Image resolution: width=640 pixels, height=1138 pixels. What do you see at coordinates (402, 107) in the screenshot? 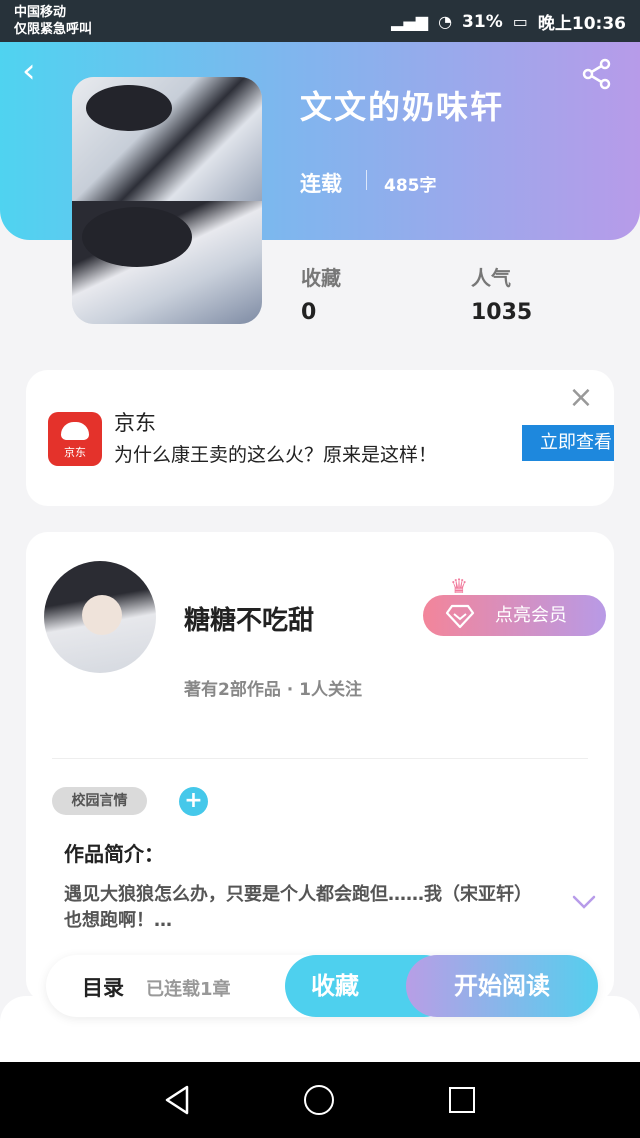
I see `book-title: 文文的奶味轩` at bounding box center [402, 107].